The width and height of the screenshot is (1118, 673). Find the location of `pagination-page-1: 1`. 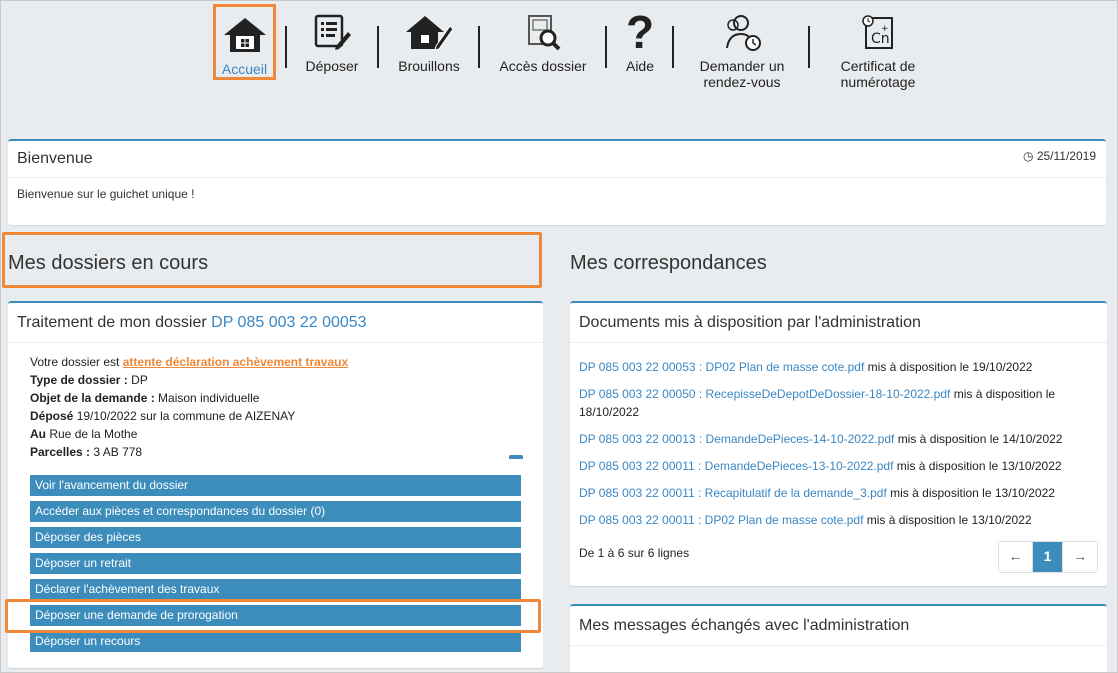

pagination-page-1: 1 is located at coordinates (1048, 557).